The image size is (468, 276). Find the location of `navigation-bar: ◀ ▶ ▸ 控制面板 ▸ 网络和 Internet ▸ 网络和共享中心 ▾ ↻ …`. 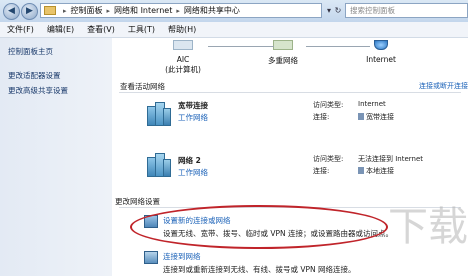

navigation-bar: ◀ ▶ ▸ 控制面板 ▸ 网络和 Internet ▸ 网络和共享中心 ▾ ↻ … is located at coordinates (234, 11).